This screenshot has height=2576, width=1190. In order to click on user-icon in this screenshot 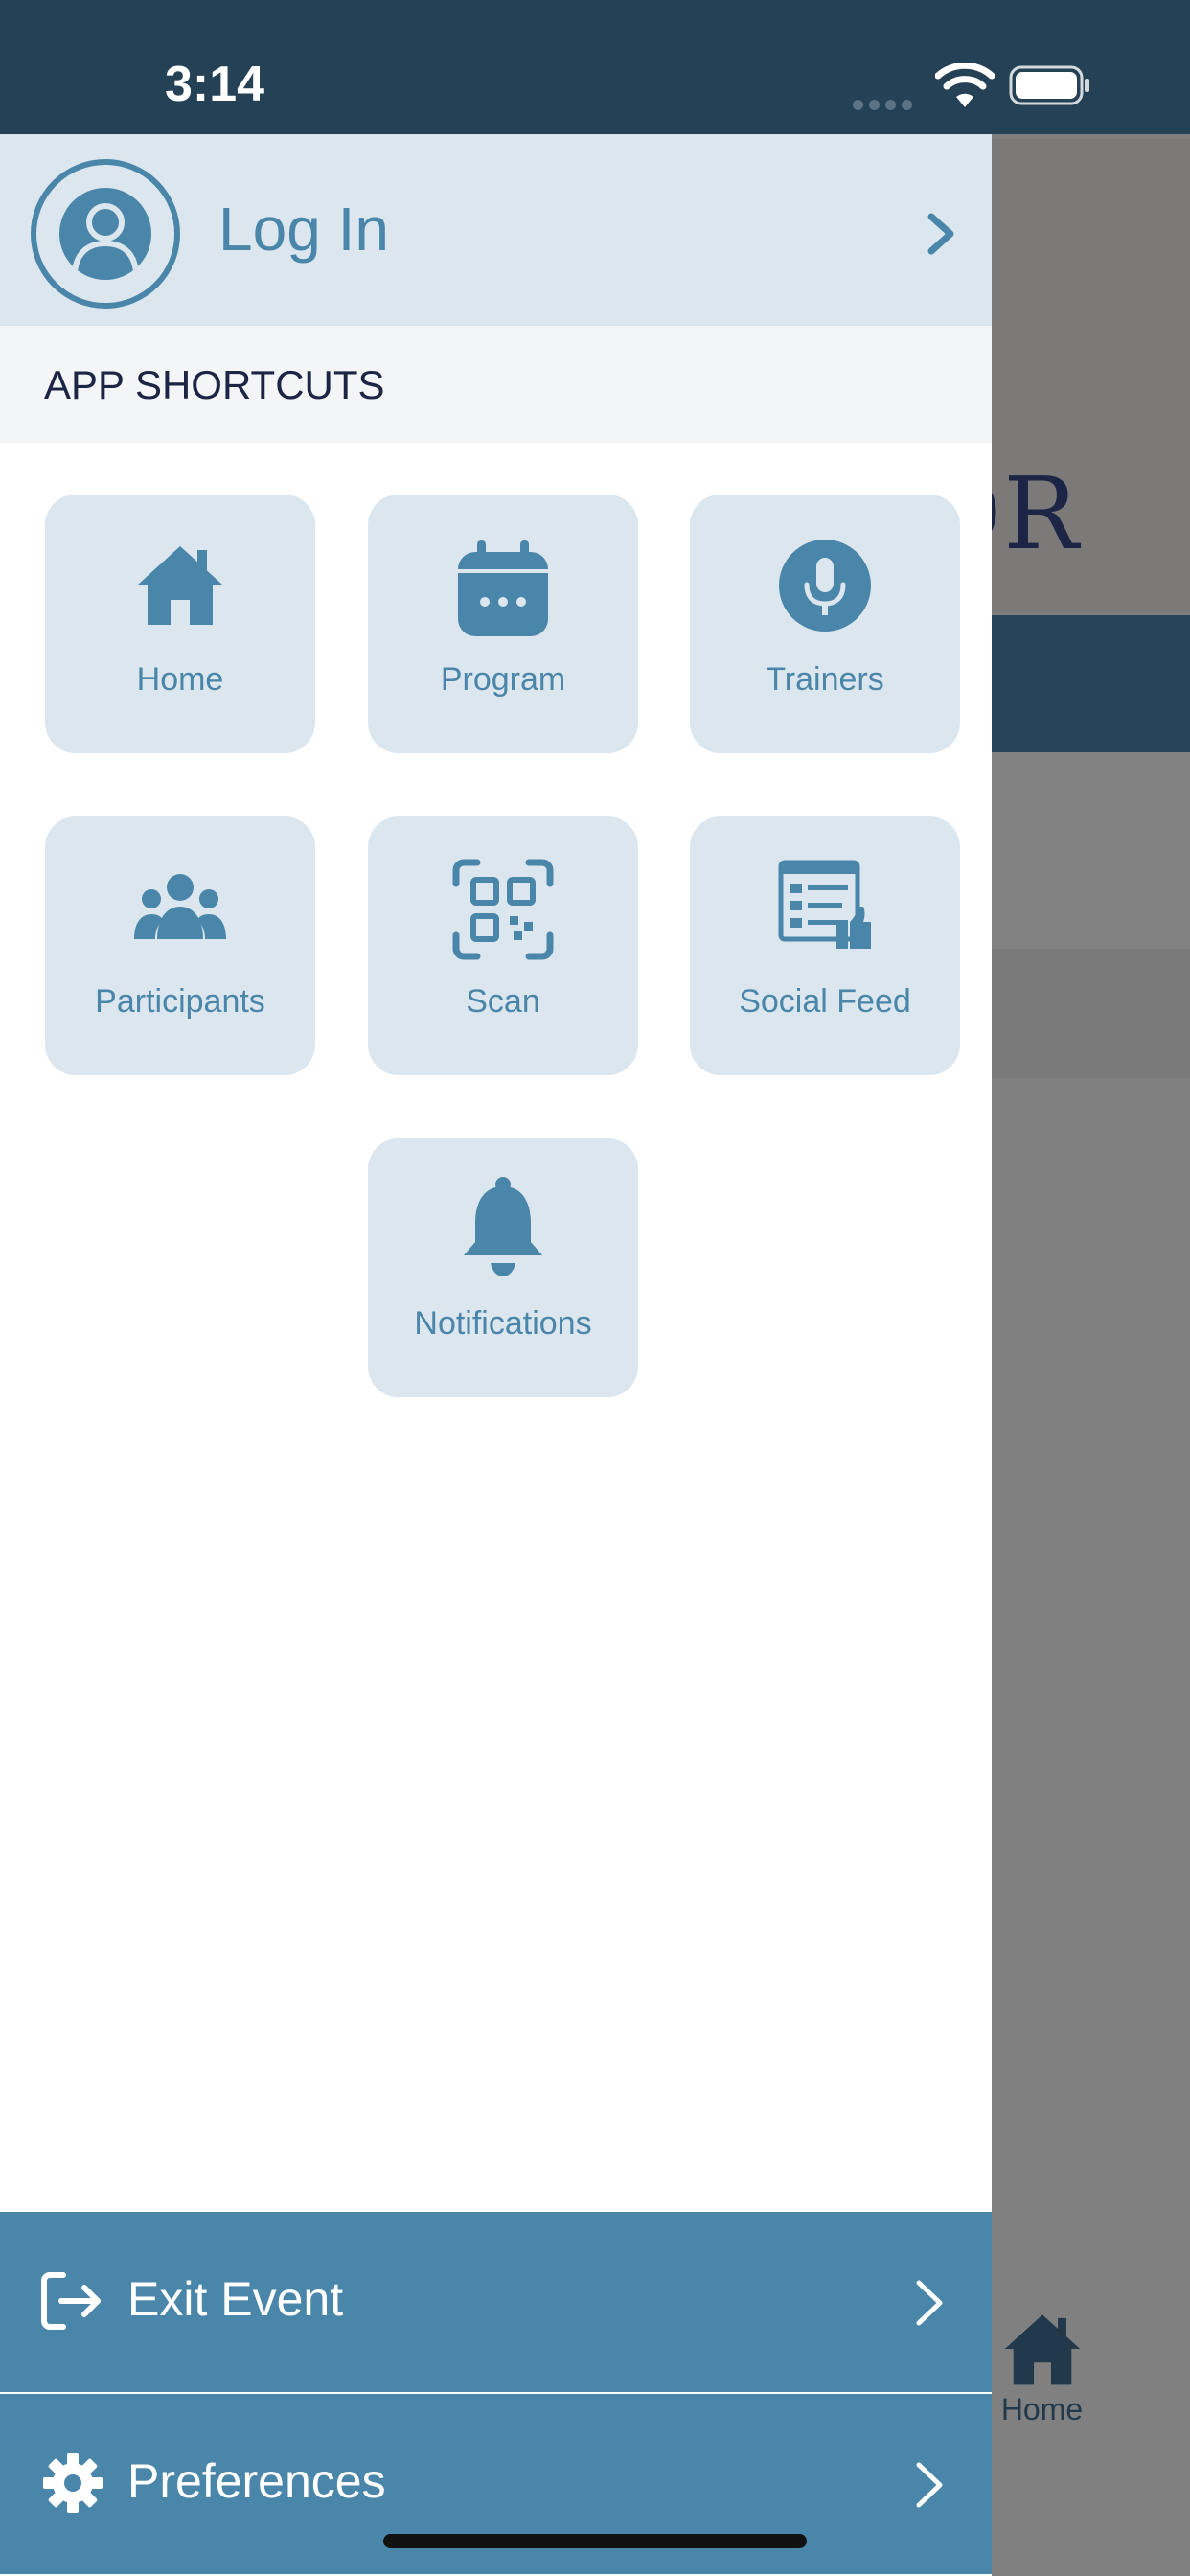, I will do `click(105, 234)`.